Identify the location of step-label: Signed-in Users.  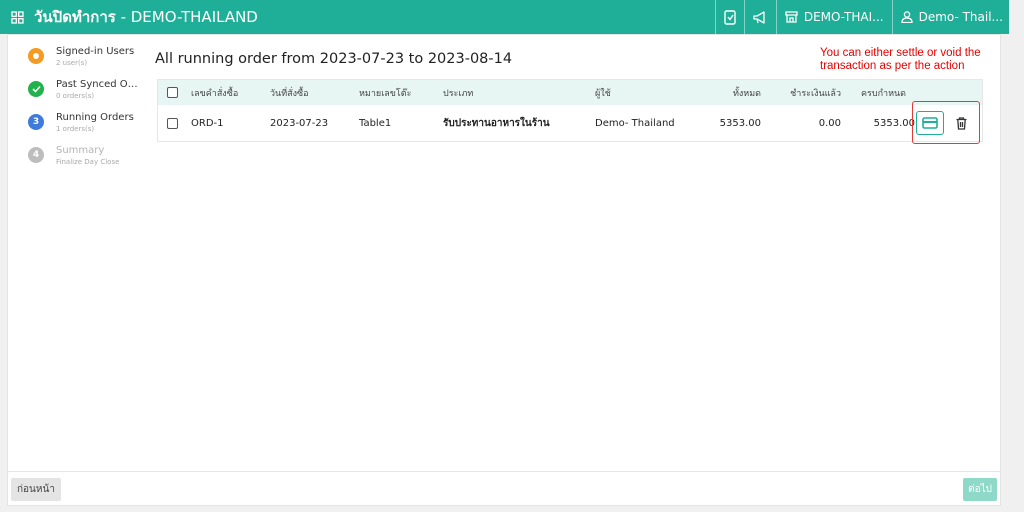
(95, 51).